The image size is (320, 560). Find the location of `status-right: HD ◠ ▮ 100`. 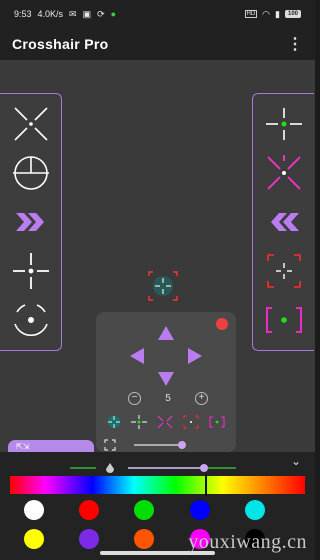

status-right: HD ◠ ▮ 100 is located at coordinates (272, 14).